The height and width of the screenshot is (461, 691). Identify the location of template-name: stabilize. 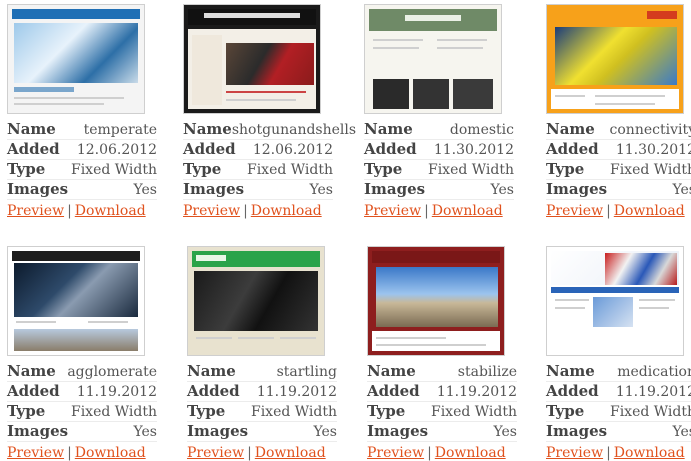
(487, 372).